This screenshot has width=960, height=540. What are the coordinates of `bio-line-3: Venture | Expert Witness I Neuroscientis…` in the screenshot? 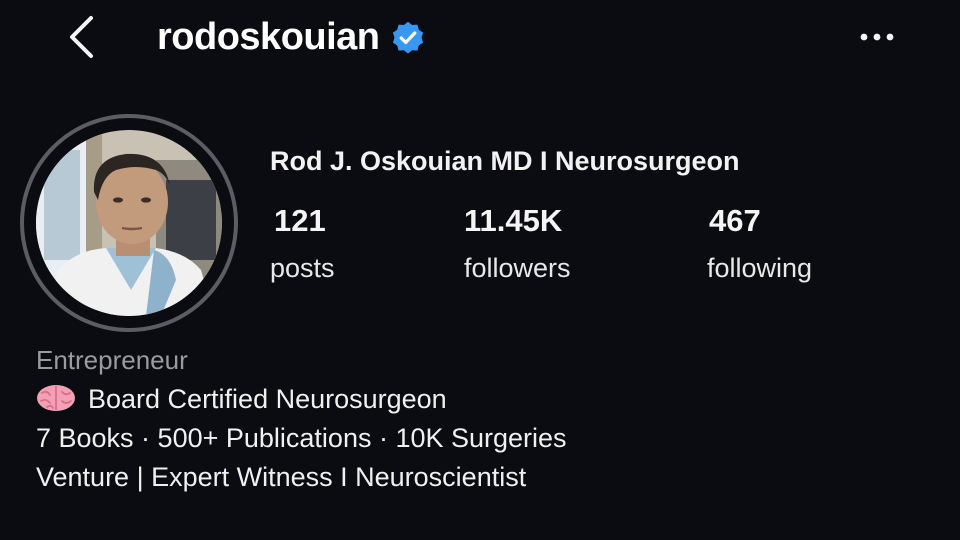 It's located at (281, 477).